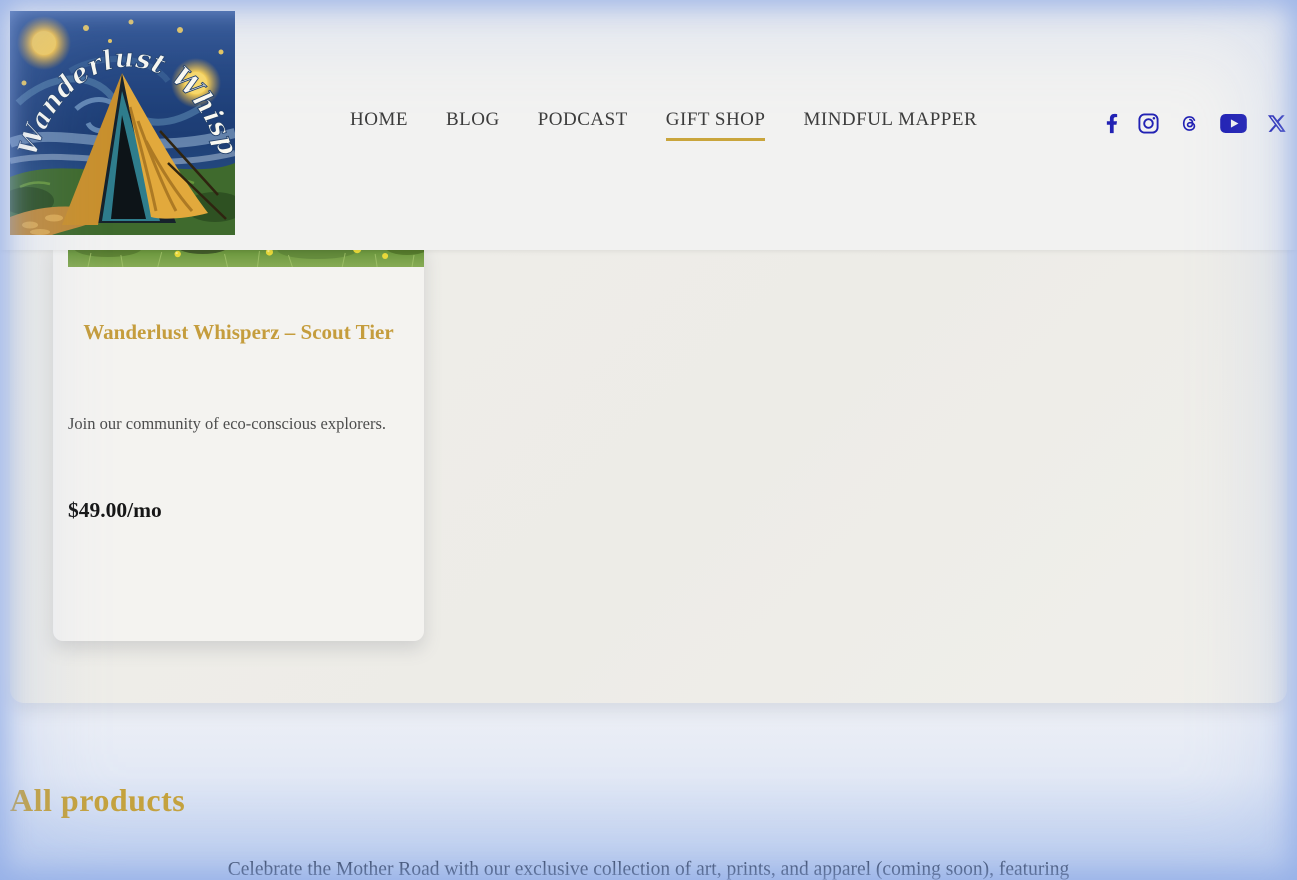 This screenshot has width=1297, height=880. I want to click on nav-item-blog: BLOG, so click(473, 125).